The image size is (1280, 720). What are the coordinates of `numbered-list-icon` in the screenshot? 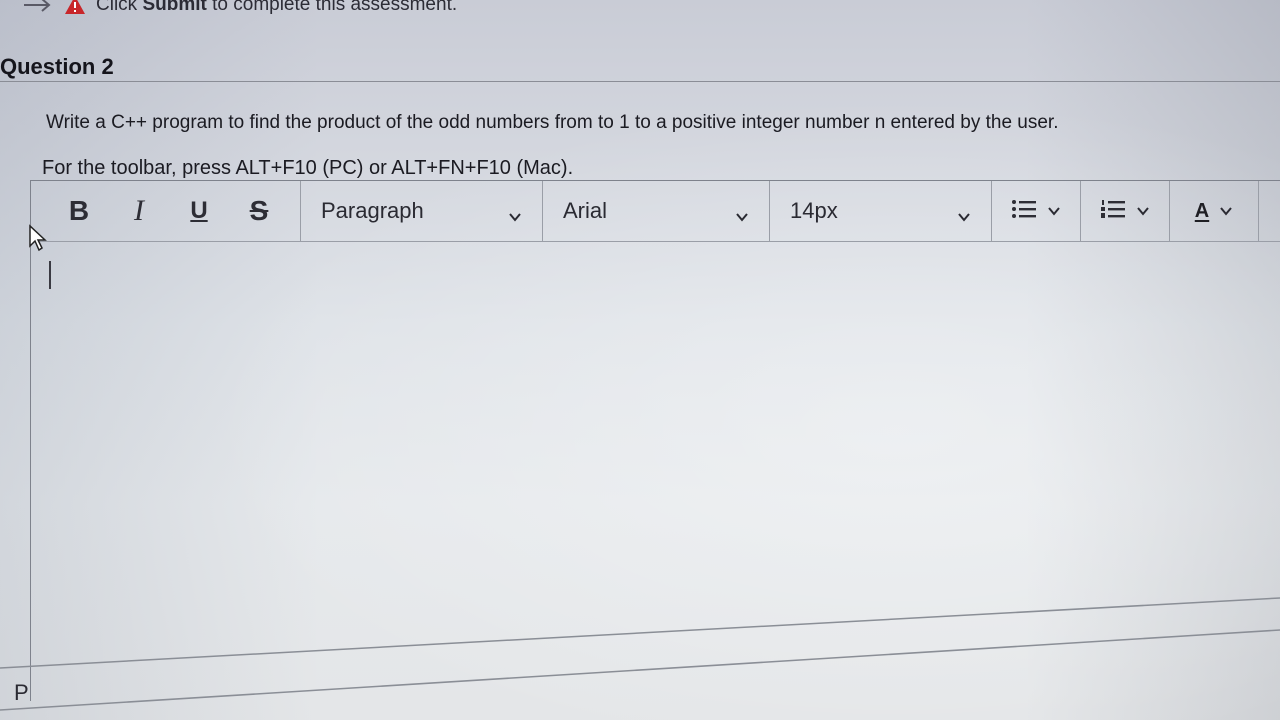 It's located at (1113, 211).